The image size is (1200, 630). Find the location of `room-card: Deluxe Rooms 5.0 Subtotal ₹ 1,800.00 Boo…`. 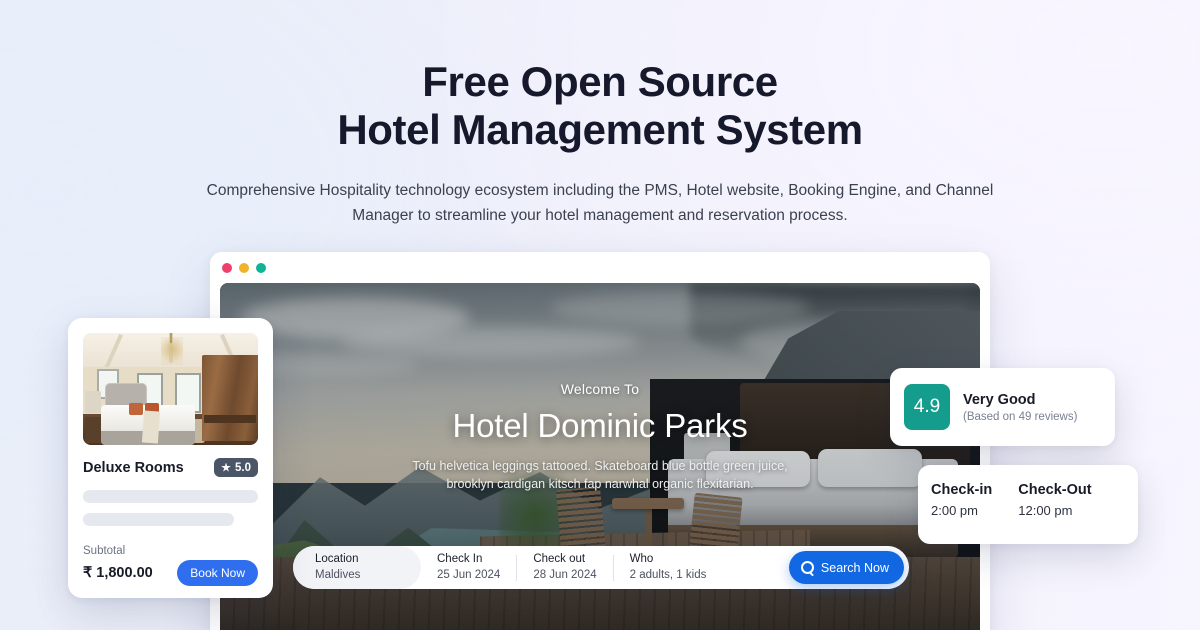

room-card: Deluxe Rooms 5.0 Subtotal ₹ 1,800.00 Boo… is located at coordinates (170, 458).